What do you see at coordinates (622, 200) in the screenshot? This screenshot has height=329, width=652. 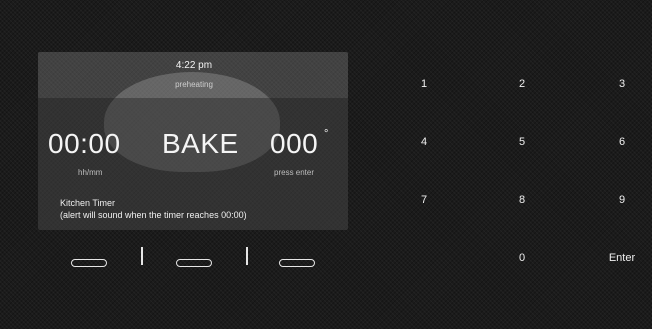 I see `keypad-key-9: 9` at bounding box center [622, 200].